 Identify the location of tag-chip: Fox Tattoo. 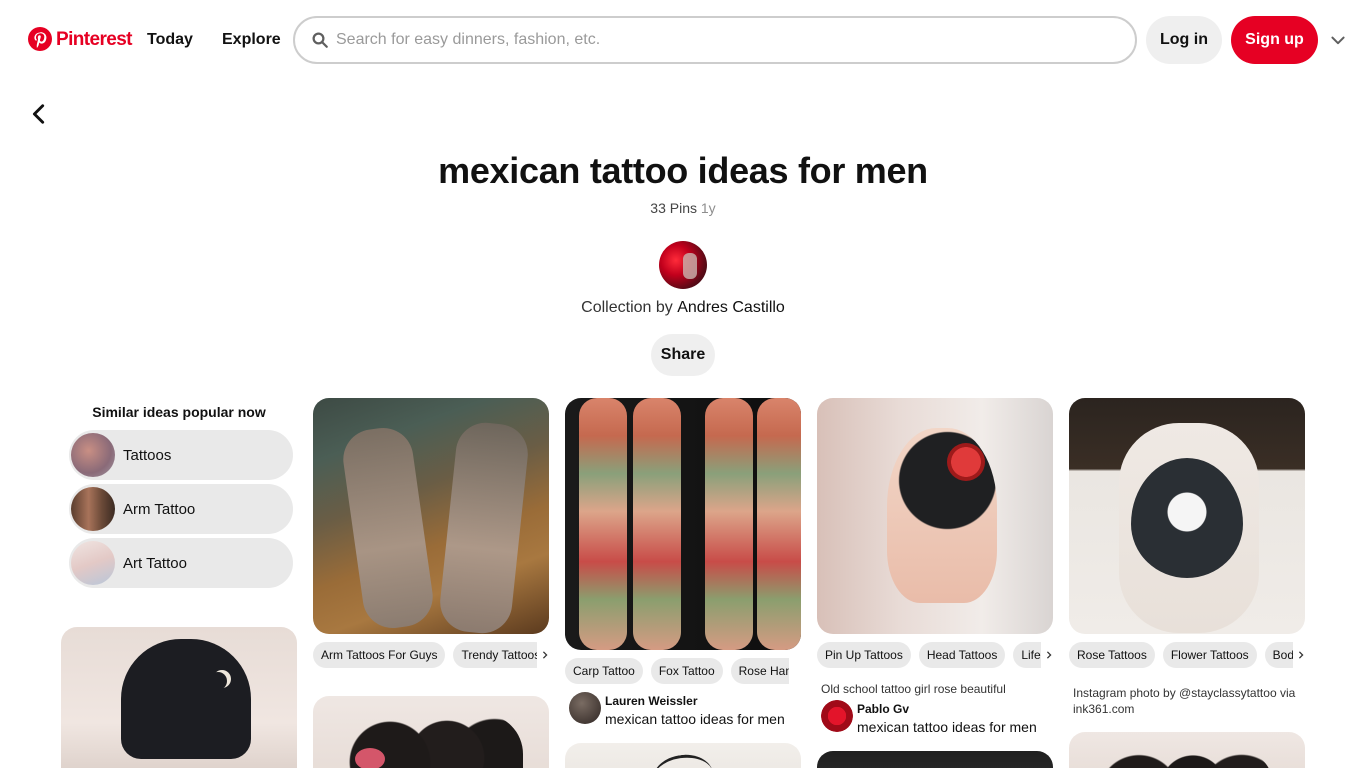
(686, 671).